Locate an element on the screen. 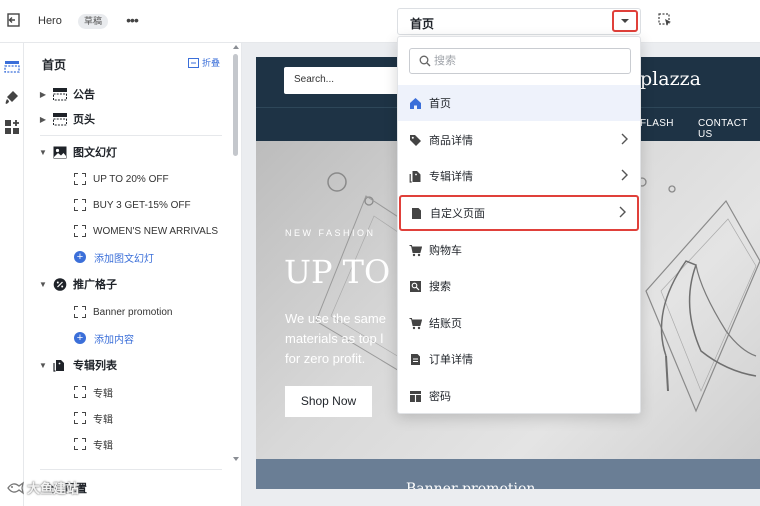  divider is located at coordinates (131, 135).